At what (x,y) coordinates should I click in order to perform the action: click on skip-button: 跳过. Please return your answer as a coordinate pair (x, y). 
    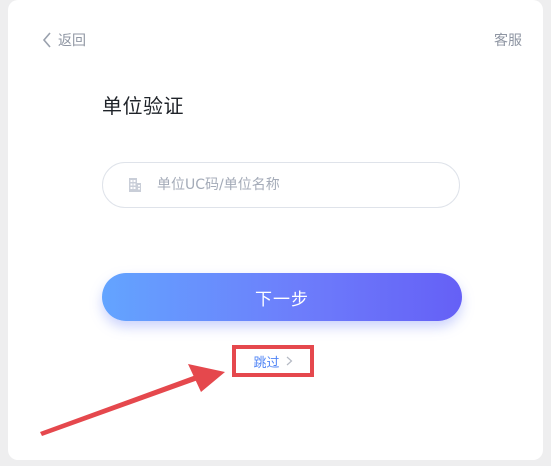
    Looking at the image, I should click on (272, 361).